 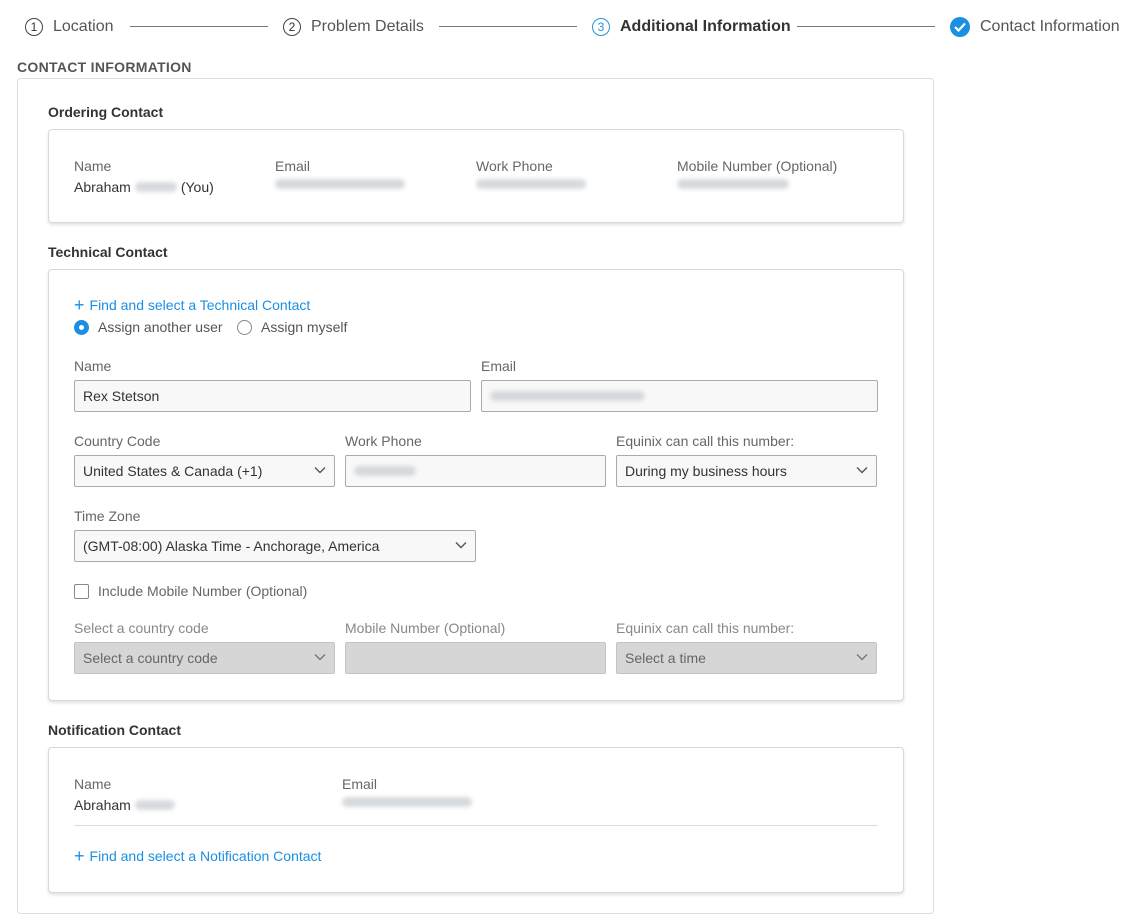 I want to click on radio-assign-another-user: Assign another user, so click(x=148, y=327).